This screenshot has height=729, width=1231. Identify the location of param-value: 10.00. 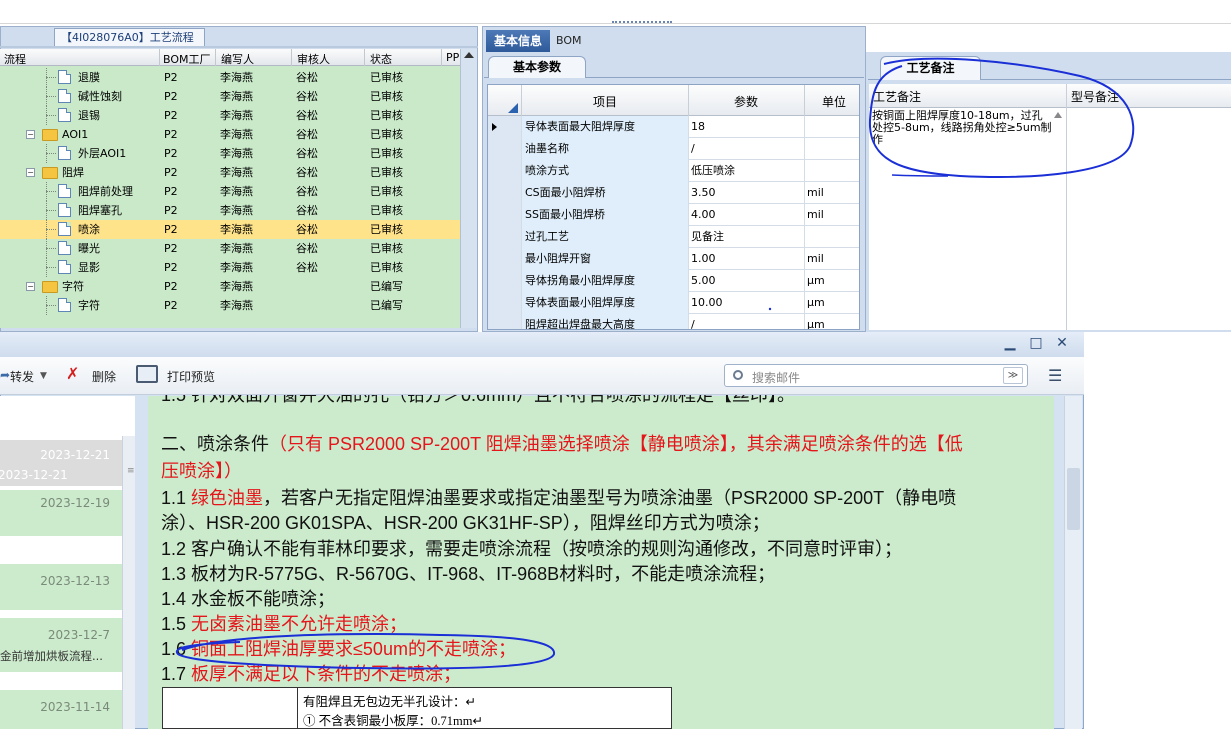
(746, 303).